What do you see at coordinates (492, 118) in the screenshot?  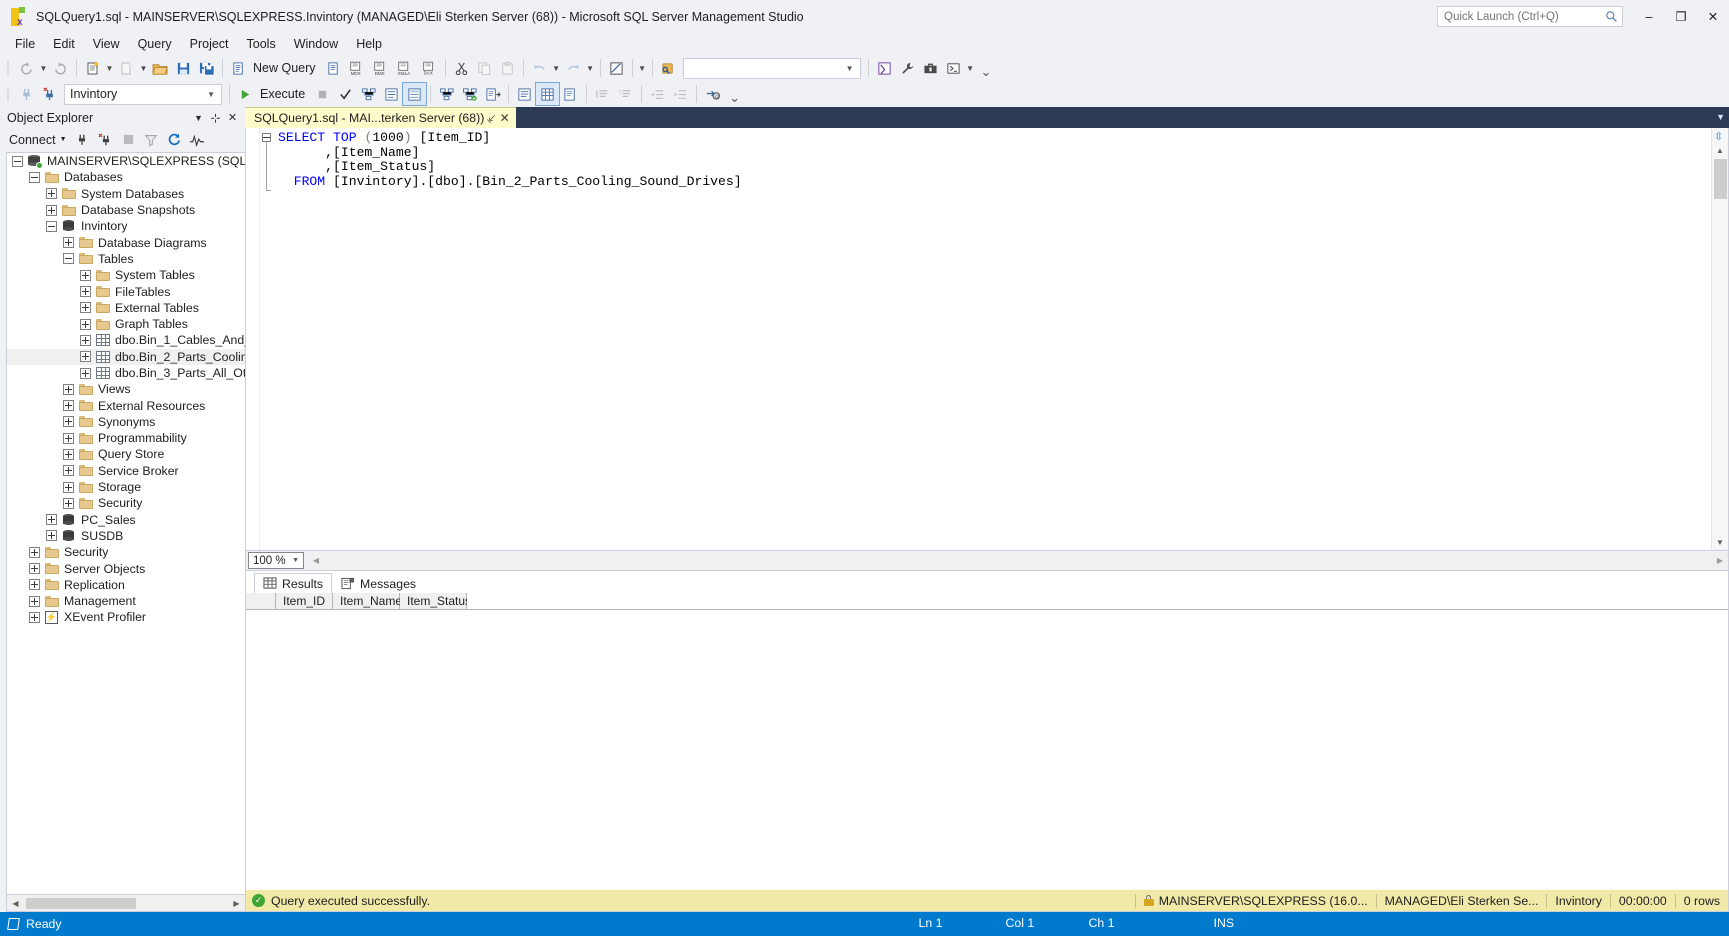 I see `pin-icon: ⤓` at bounding box center [492, 118].